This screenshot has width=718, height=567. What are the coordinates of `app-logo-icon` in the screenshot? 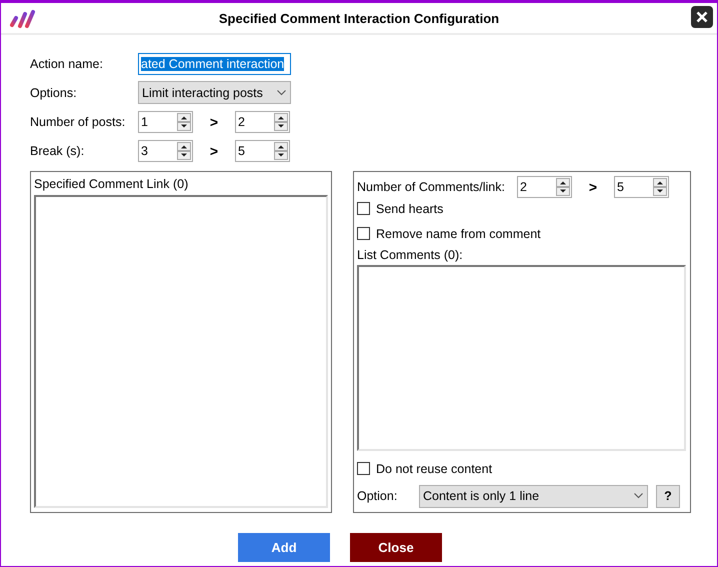 It's located at (22, 19).